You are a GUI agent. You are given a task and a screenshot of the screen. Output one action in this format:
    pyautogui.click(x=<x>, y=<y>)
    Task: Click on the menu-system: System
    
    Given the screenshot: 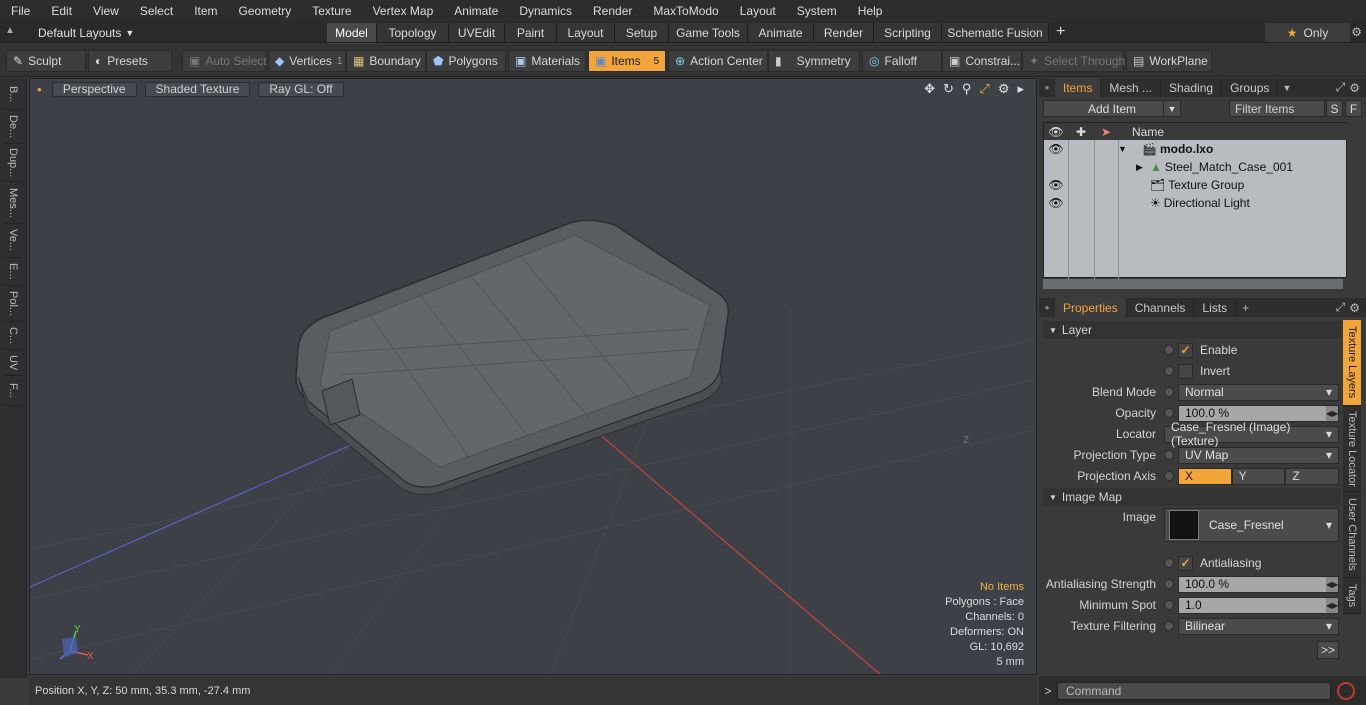 What is the action you would take?
    pyautogui.click(x=816, y=11)
    